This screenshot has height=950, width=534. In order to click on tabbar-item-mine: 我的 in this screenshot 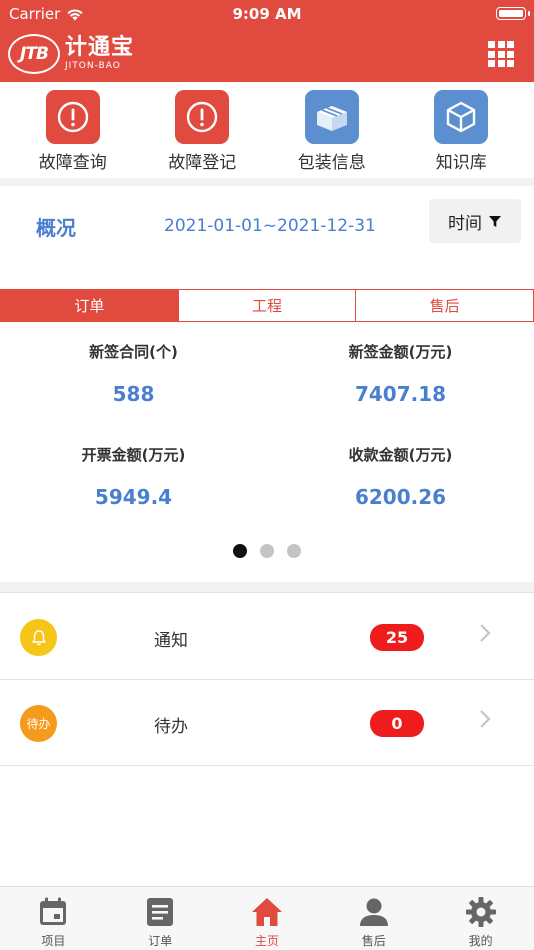, I will do `click(480, 918)`.